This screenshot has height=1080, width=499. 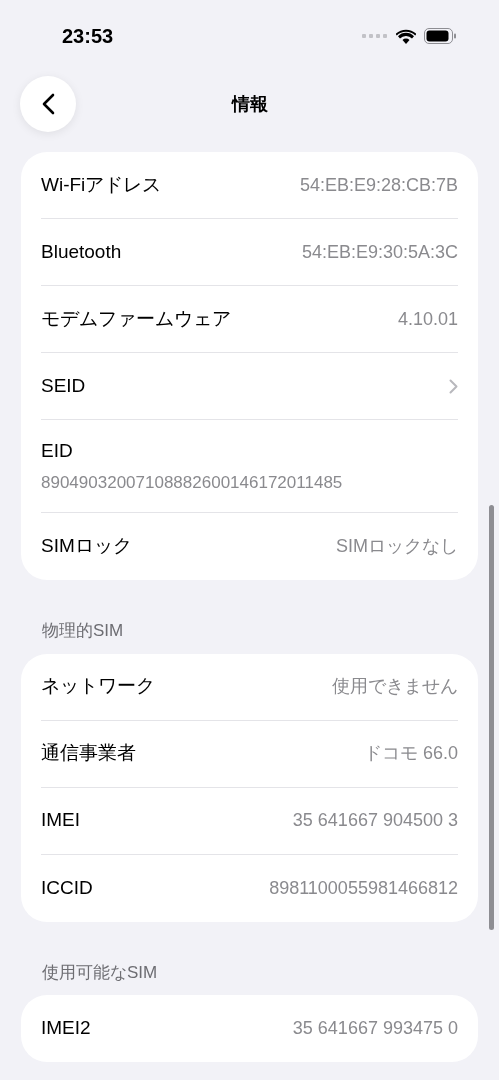 What do you see at coordinates (395, 686) in the screenshot?
I see `row-value: 使用できません` at bounding box center [395, 686].